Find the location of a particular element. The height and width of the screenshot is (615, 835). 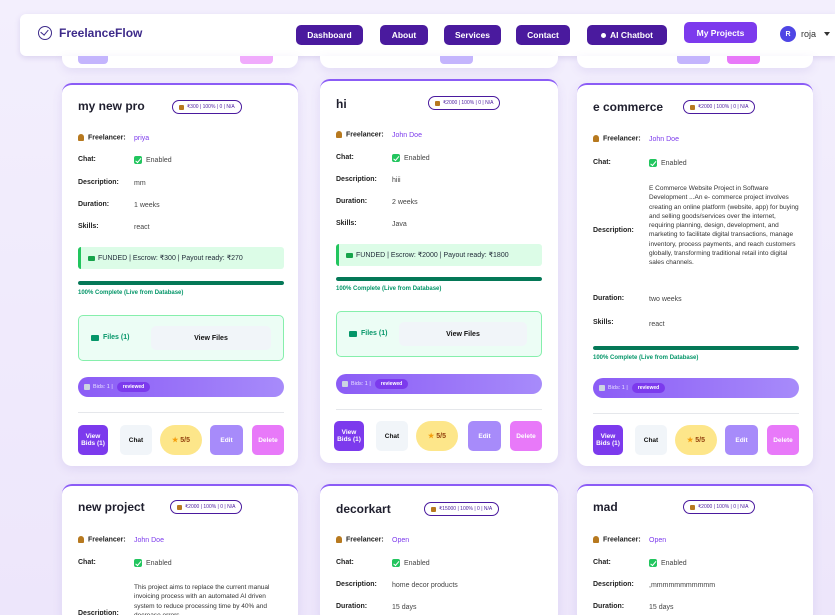

project-title: mad is located at coordinates (605, 507).